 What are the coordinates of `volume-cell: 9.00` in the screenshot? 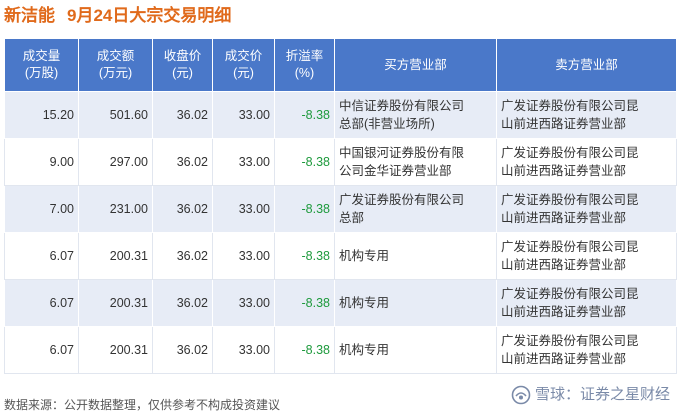 It's located at (41, 162).